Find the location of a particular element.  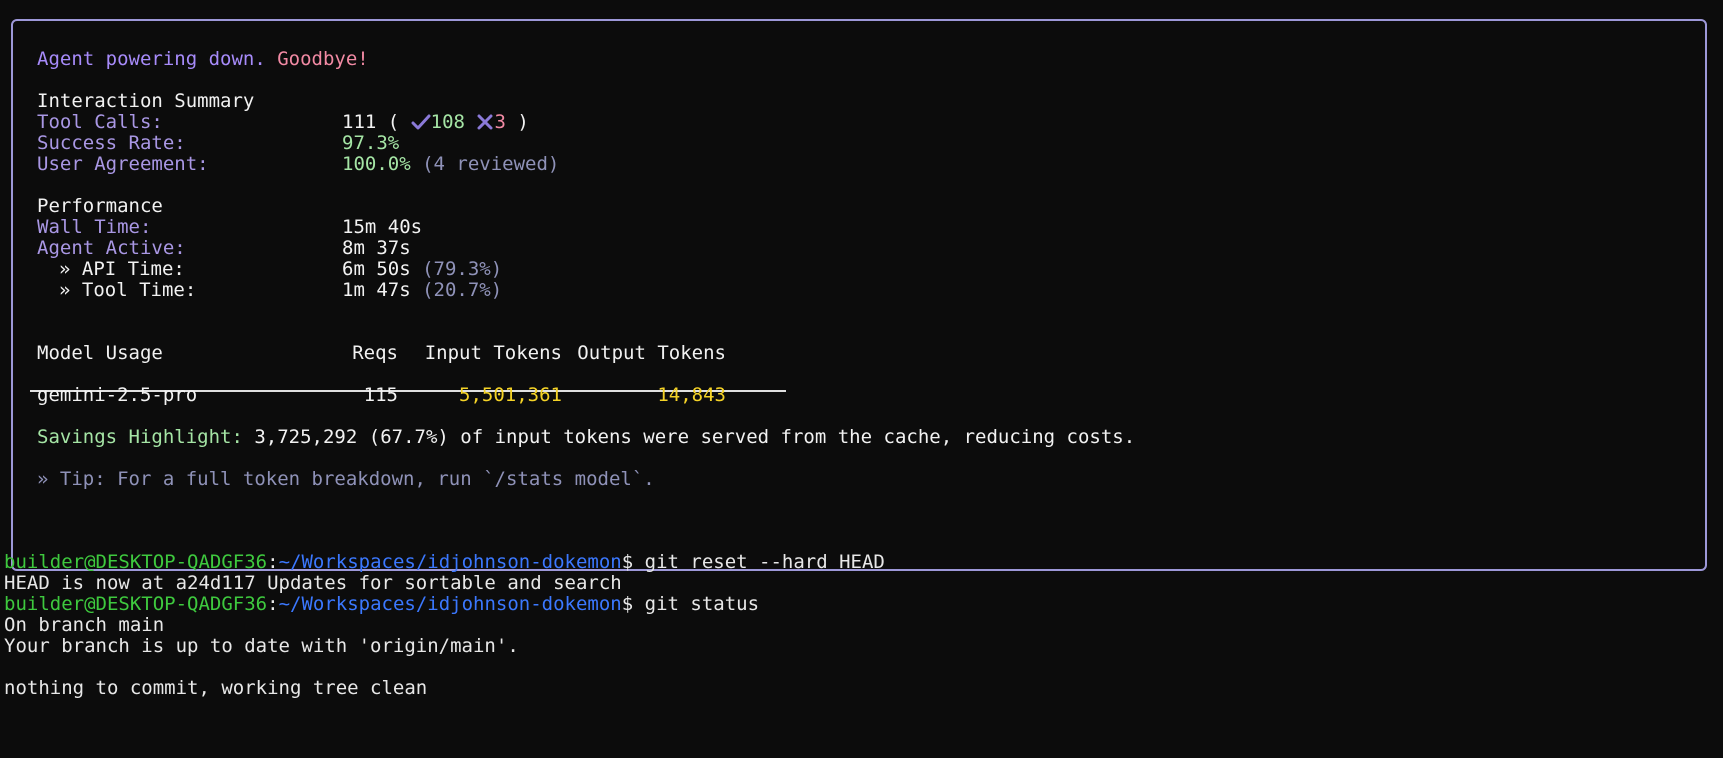

agent-active-label: Agent Active: is located at coordinates (111, 248).